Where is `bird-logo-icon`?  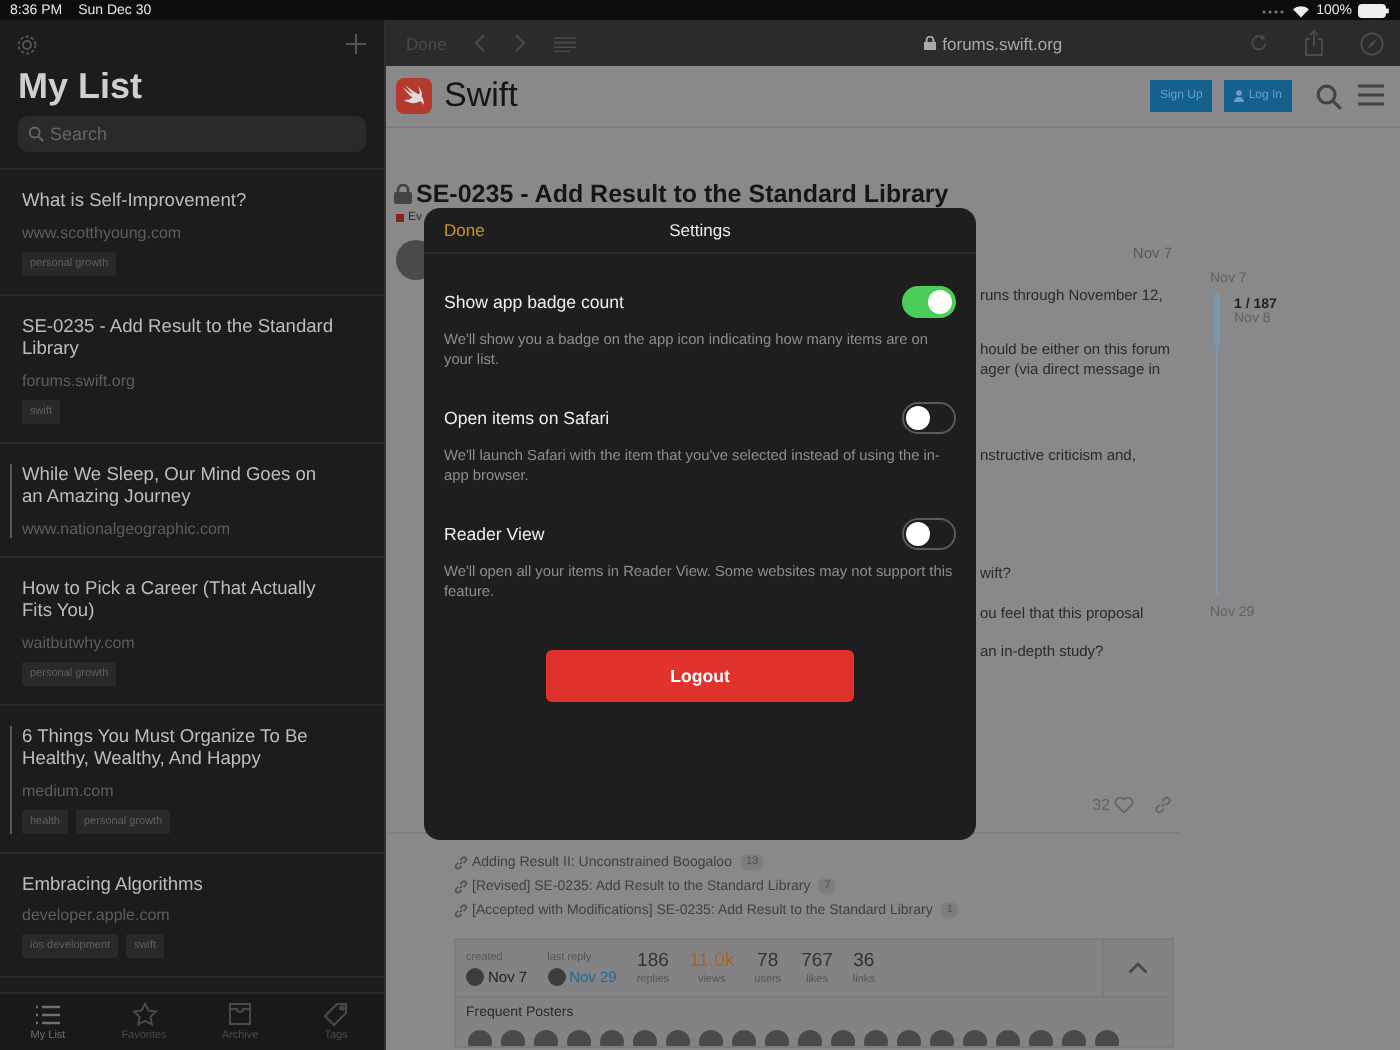
bird-logo-icon is located at coordinates (414, 96).